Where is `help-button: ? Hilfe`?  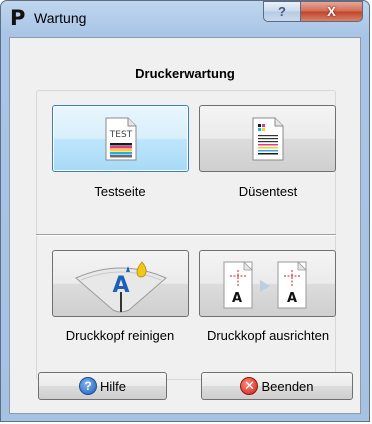
help-button: ? Hilfe is located at coordinates (102, 386).